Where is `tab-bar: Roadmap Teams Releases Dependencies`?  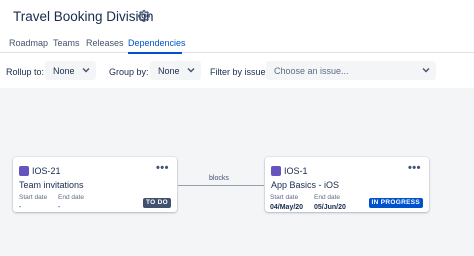
tab-bar: Roadmap Teams Releases Dependencies is located at coordinates (237, 44).